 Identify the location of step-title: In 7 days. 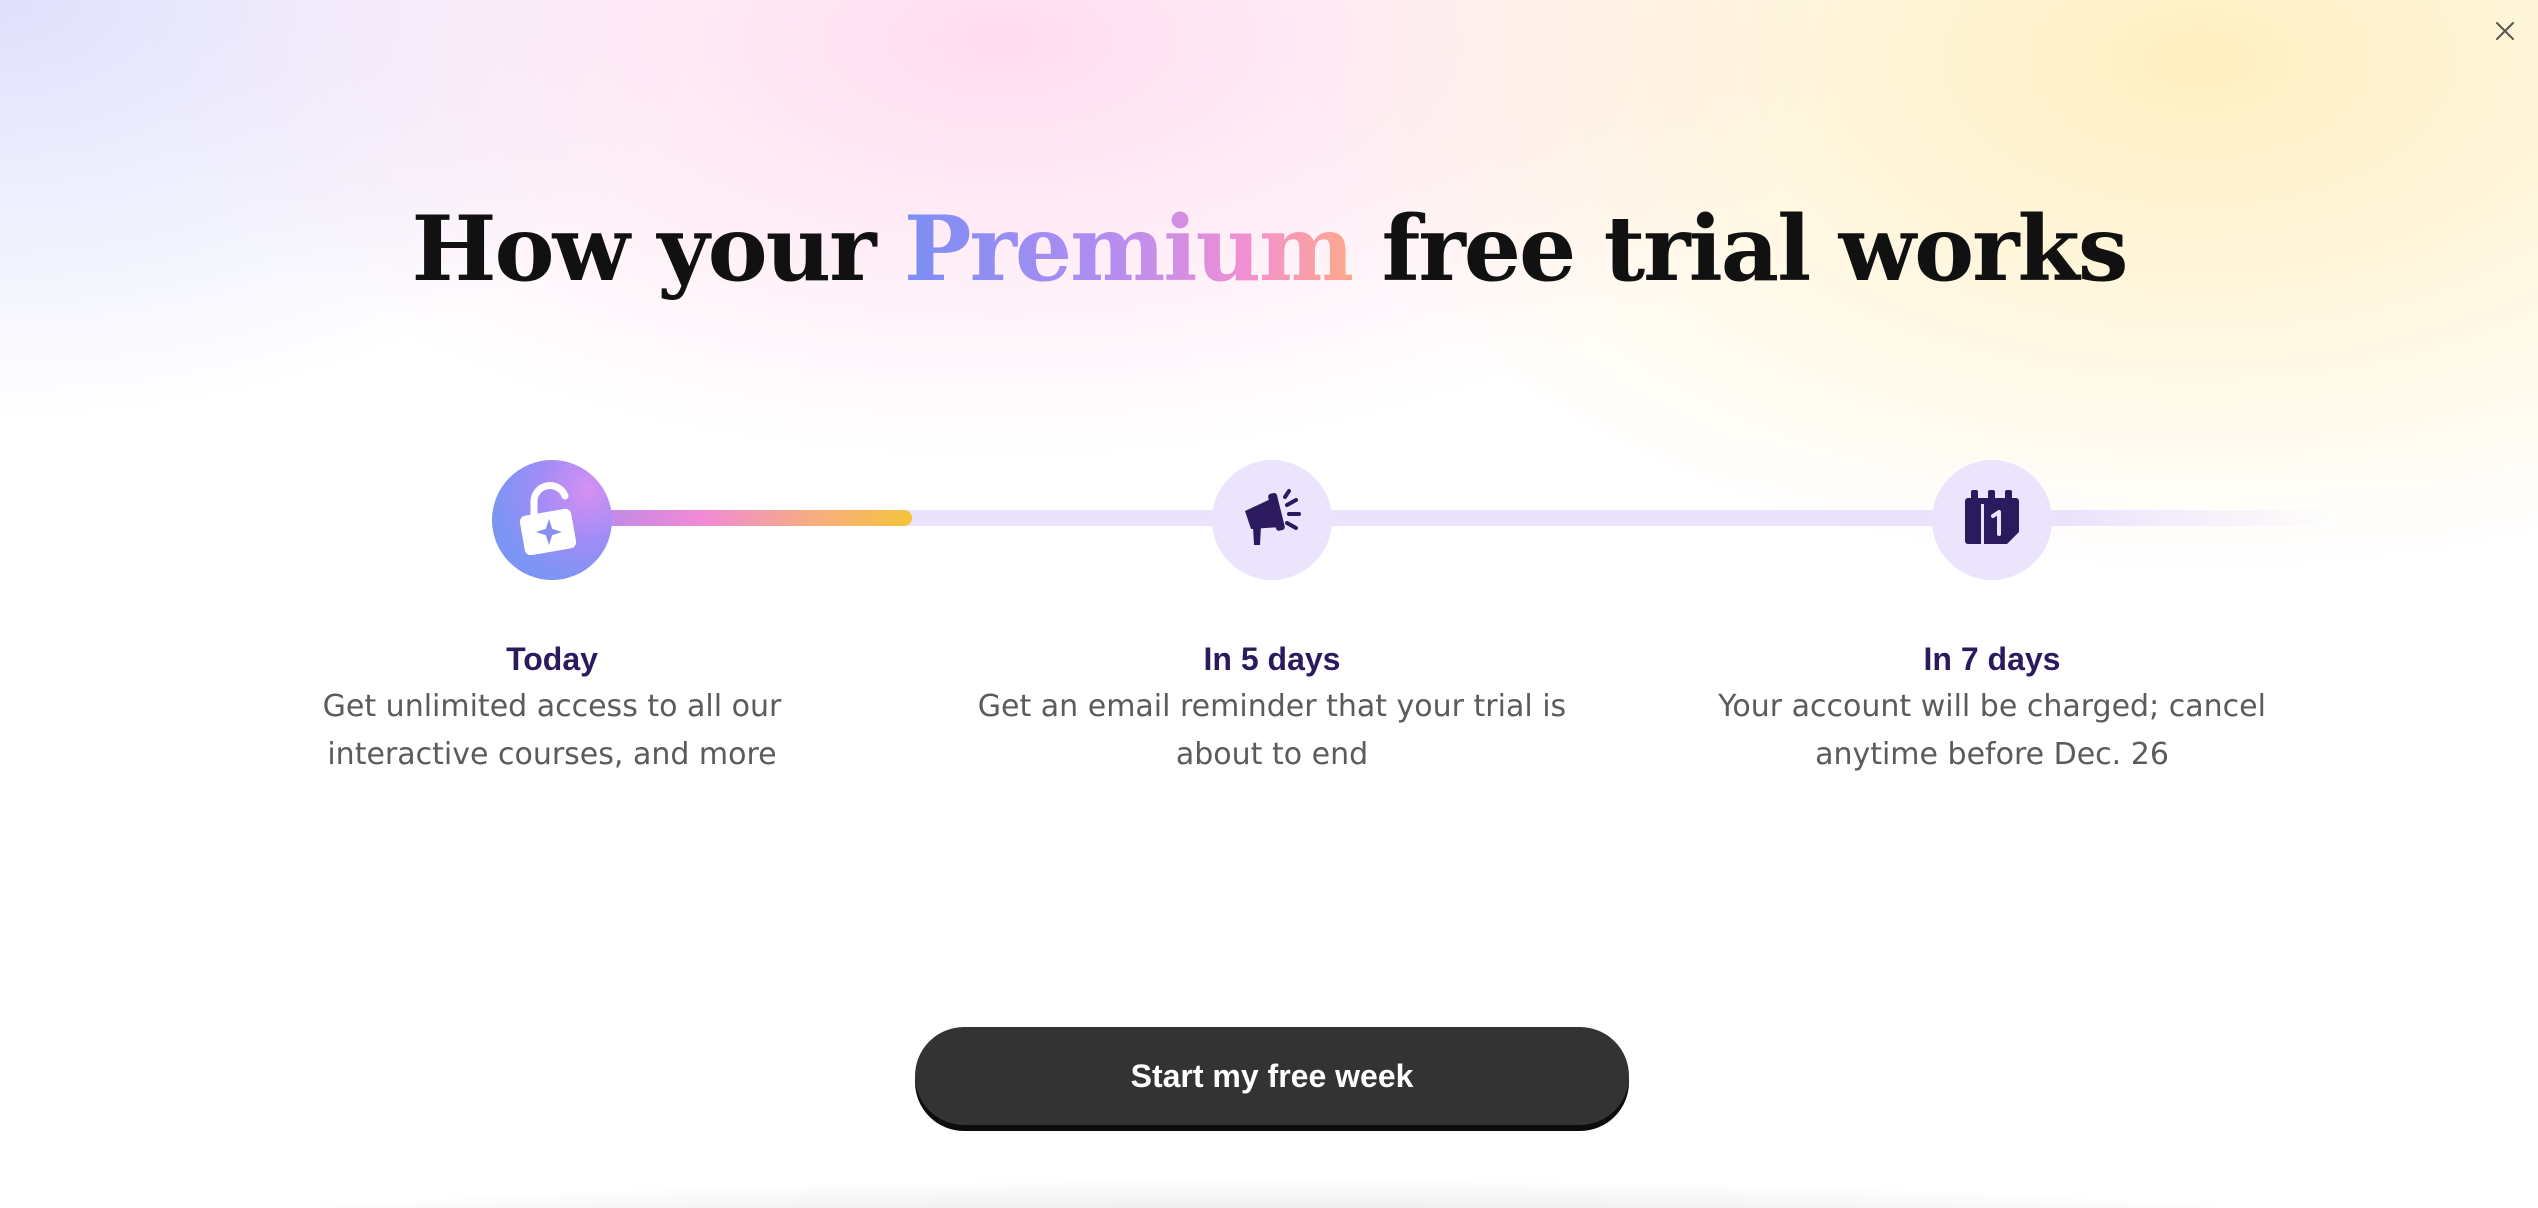
(1992, 659).